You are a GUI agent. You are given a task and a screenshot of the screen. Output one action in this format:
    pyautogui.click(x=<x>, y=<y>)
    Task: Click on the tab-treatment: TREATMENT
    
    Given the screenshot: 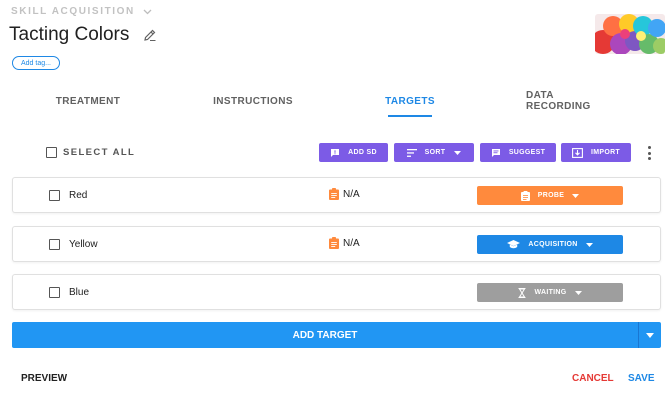 What is the action you would take?
    pyautogui.click(x=88, y=101)
    